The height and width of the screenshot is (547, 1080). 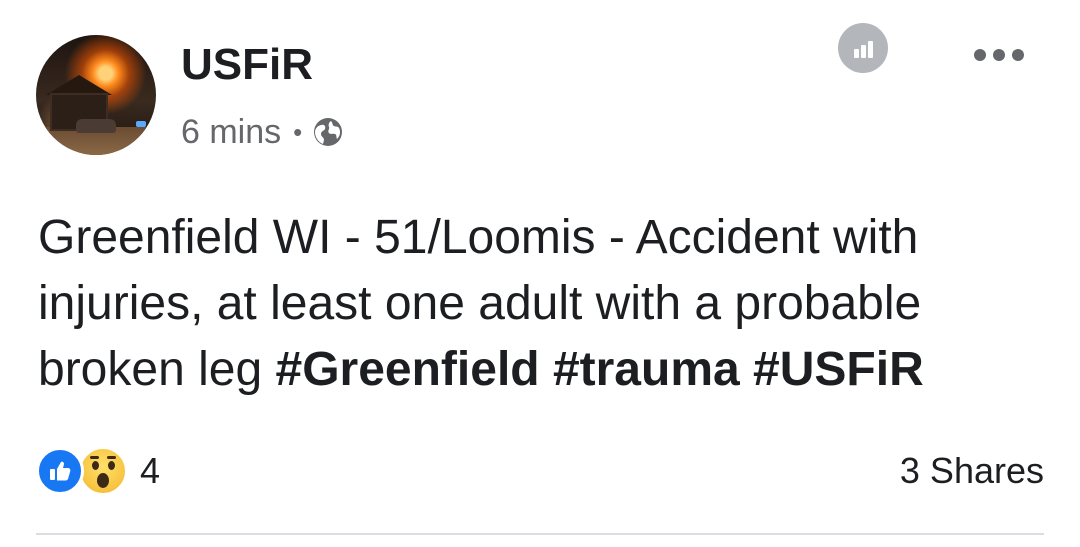 I want to click on hashtag-link: #USFiR, so click(x=838, y=369).